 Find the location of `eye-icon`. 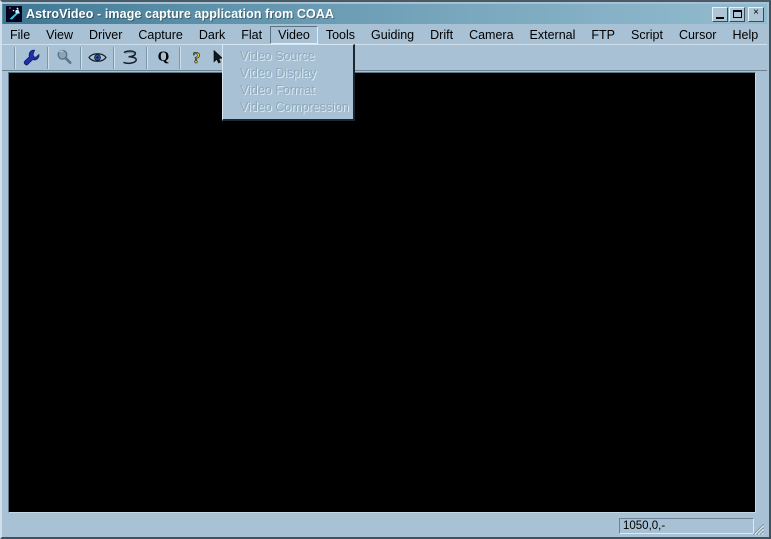

eye-icon is located at coordinates (97, 57).